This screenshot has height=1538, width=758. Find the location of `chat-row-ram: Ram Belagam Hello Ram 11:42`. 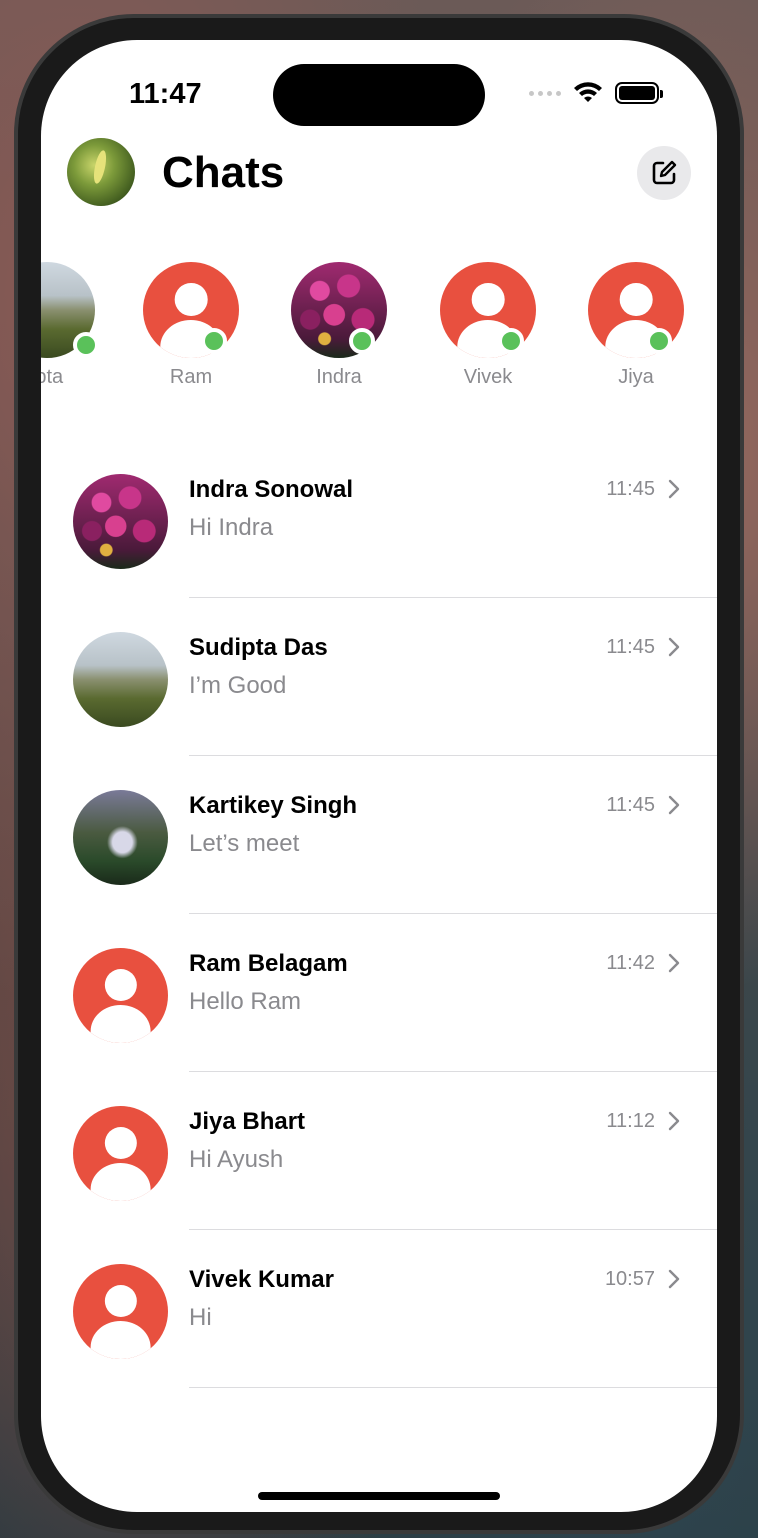

chat-row-ram: Ram Belagam Hello Ram 11:42 is located at coordinates (379, 993).